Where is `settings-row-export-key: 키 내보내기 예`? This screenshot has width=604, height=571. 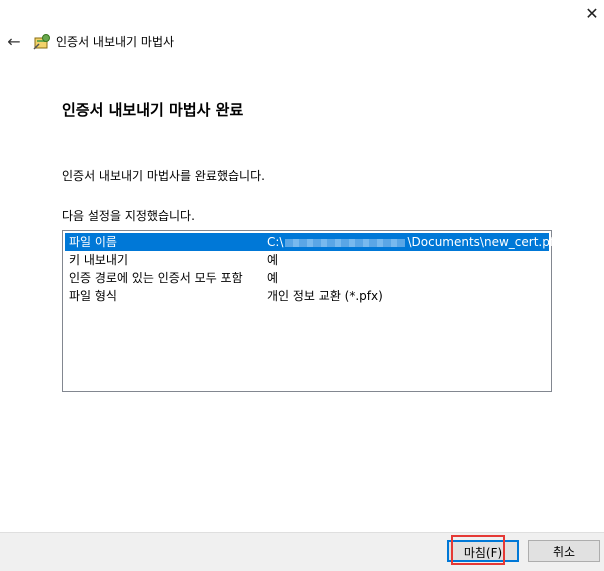 settings-row-export-key: 키 내보내기 예 is located at coordinates (307, 260).